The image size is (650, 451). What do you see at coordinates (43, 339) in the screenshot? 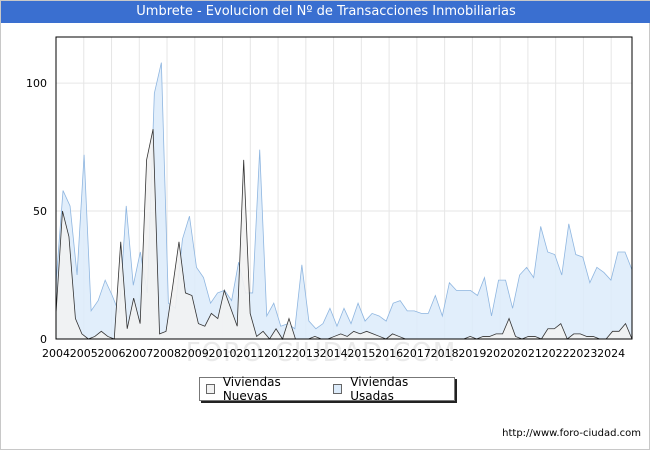
I see `y-tick-label: 0` at bounding box center [43, 339].